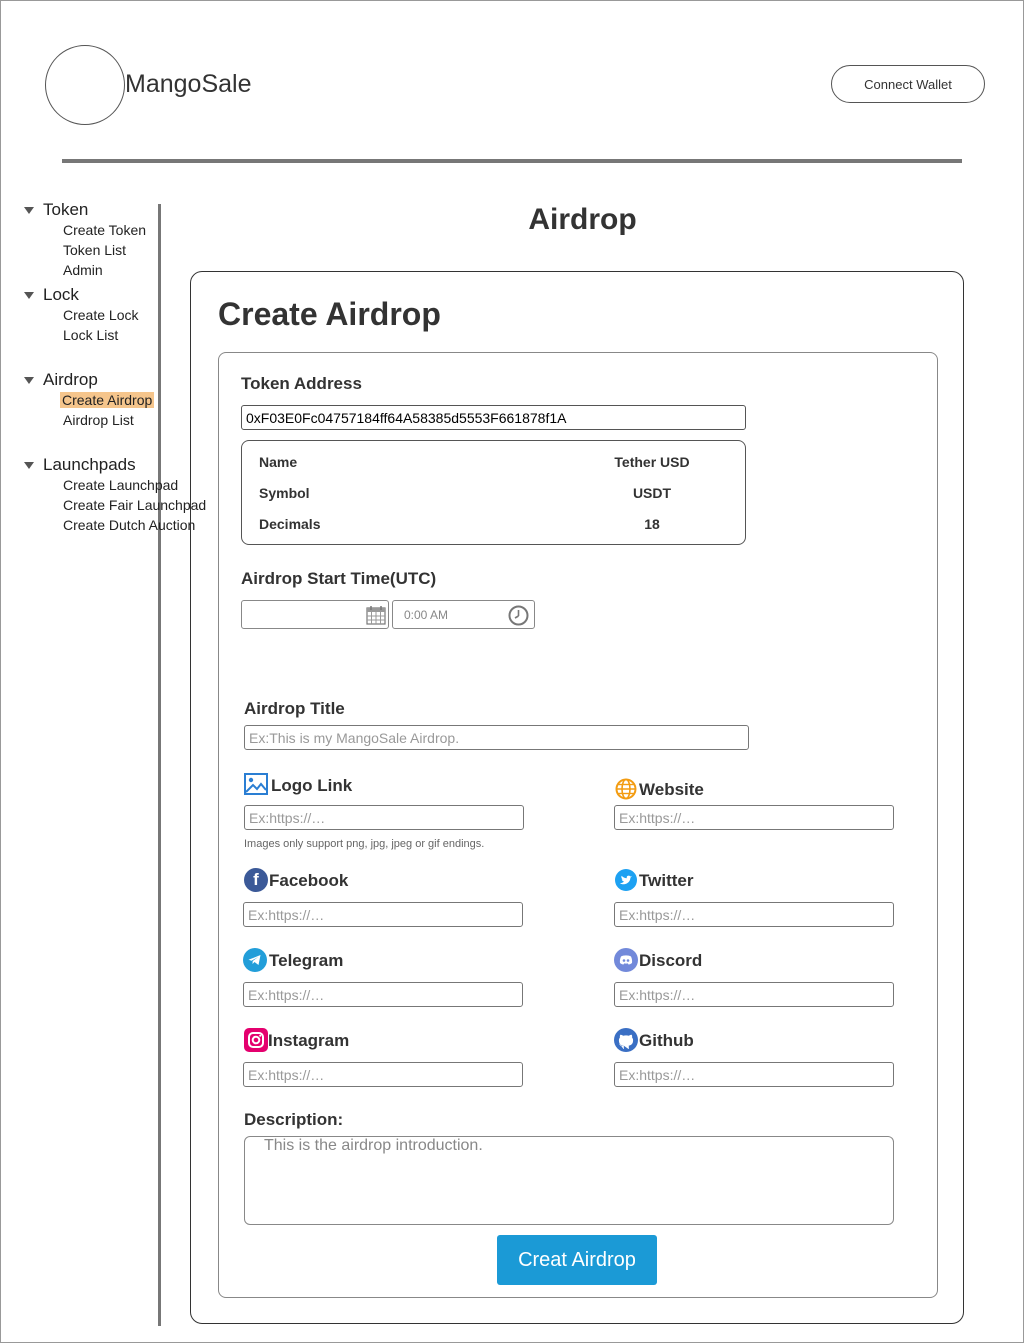 The width and height of the screenshot is (1024, 1343). What do you see at coordinates (256, 784) in the screenshot?
I see `image-icon` at bounding box center [256, 784].